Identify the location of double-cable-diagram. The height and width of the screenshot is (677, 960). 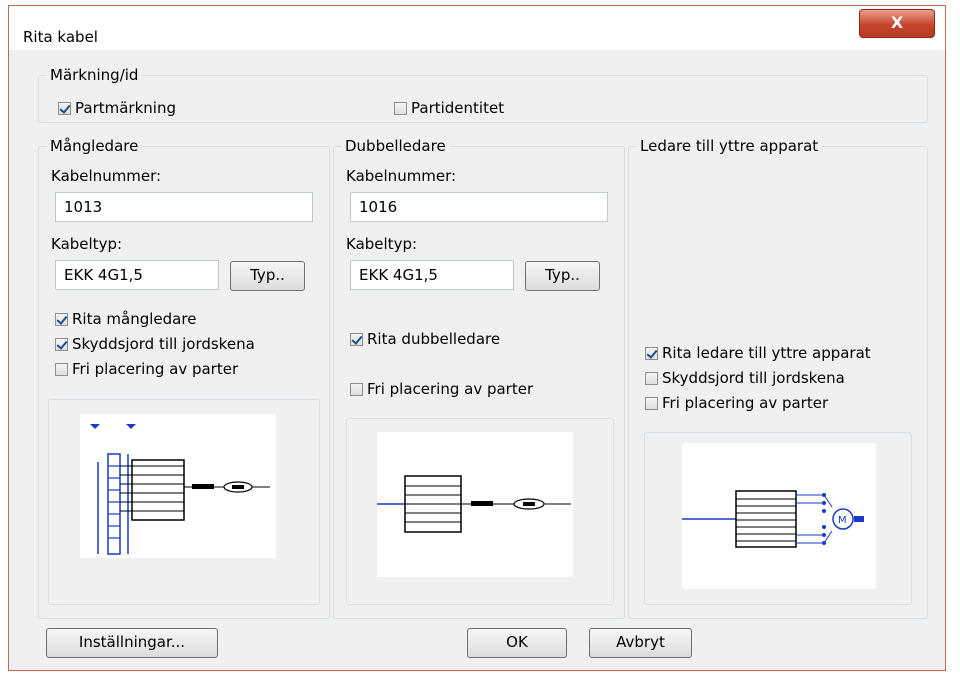
(474, 504).